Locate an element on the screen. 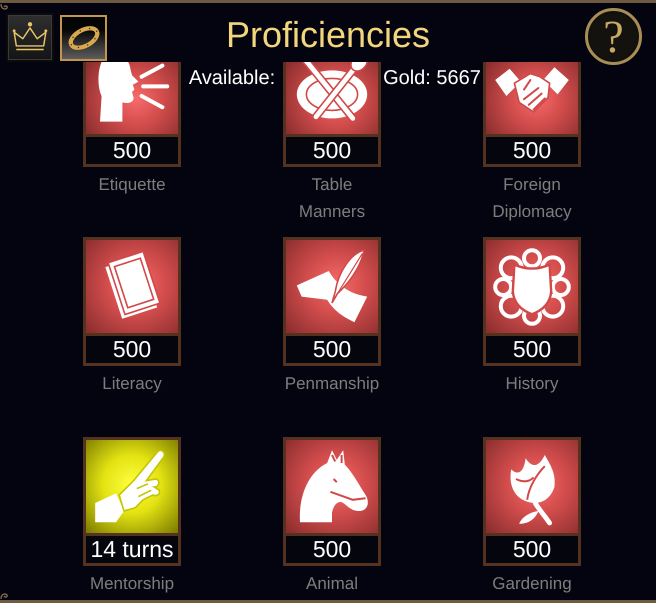 The height and width of the screenshot is (603, 656). proficiency-name: Etiquette is located at coordinates (132, 185).